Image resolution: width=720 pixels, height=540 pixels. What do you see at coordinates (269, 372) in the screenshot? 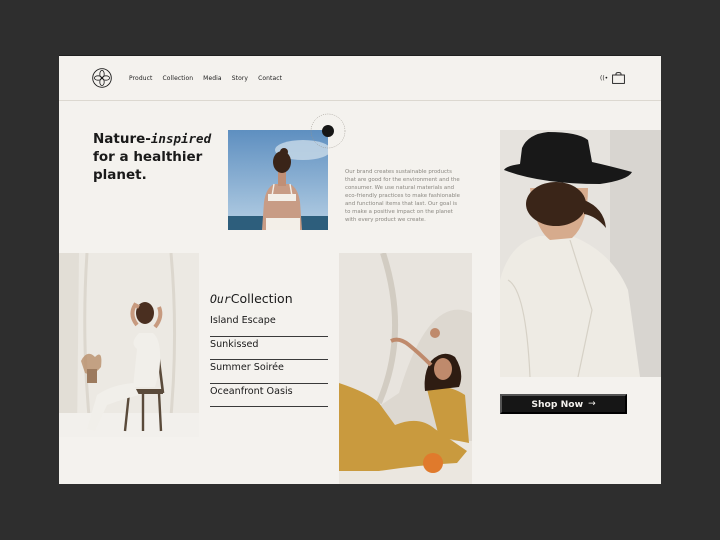
I see `collection-item-summer-soiree: Summer Soirée` at bounding box center [269, 372].